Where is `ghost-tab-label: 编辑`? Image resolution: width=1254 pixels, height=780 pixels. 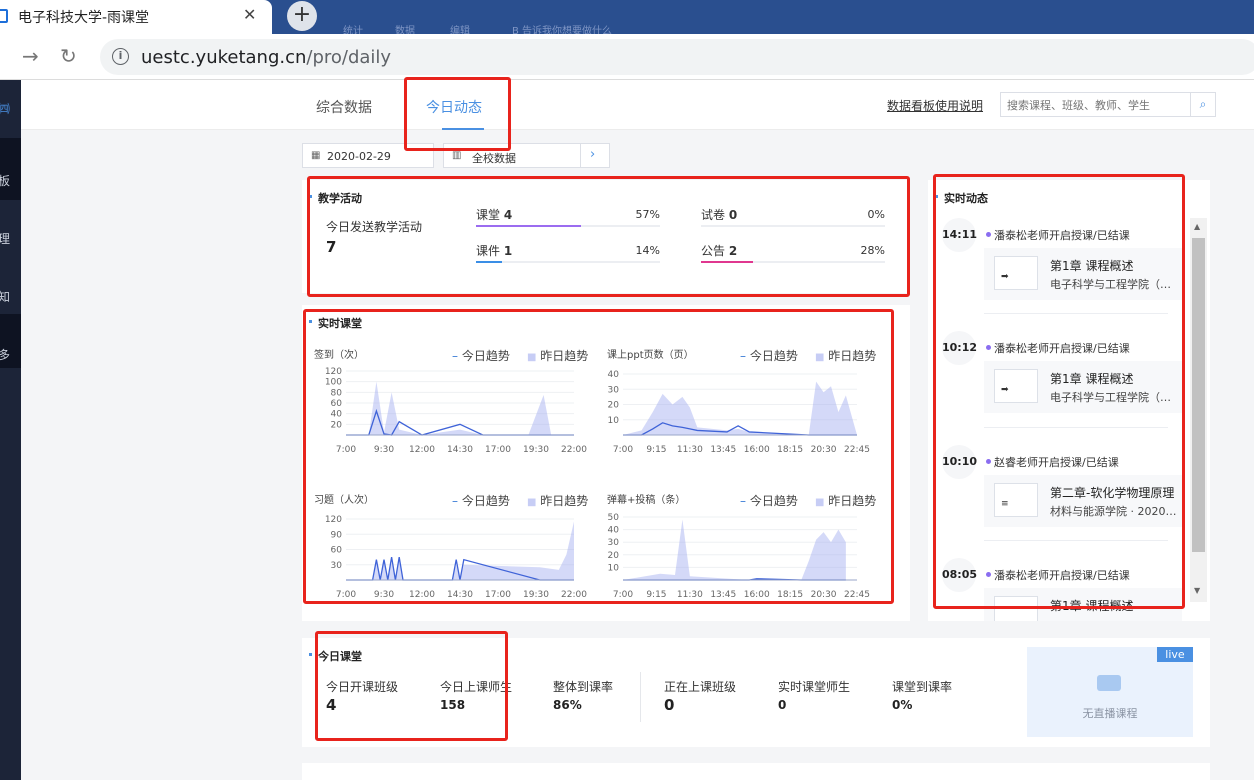
ghost-tab-label: 编辑 is located at coordinates (460, 30).